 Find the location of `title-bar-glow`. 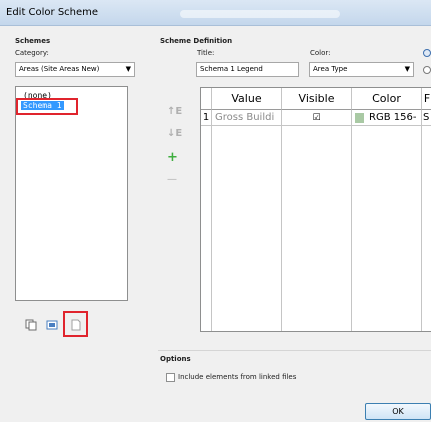

title-bar-glow is located at coordinates (260, 14).